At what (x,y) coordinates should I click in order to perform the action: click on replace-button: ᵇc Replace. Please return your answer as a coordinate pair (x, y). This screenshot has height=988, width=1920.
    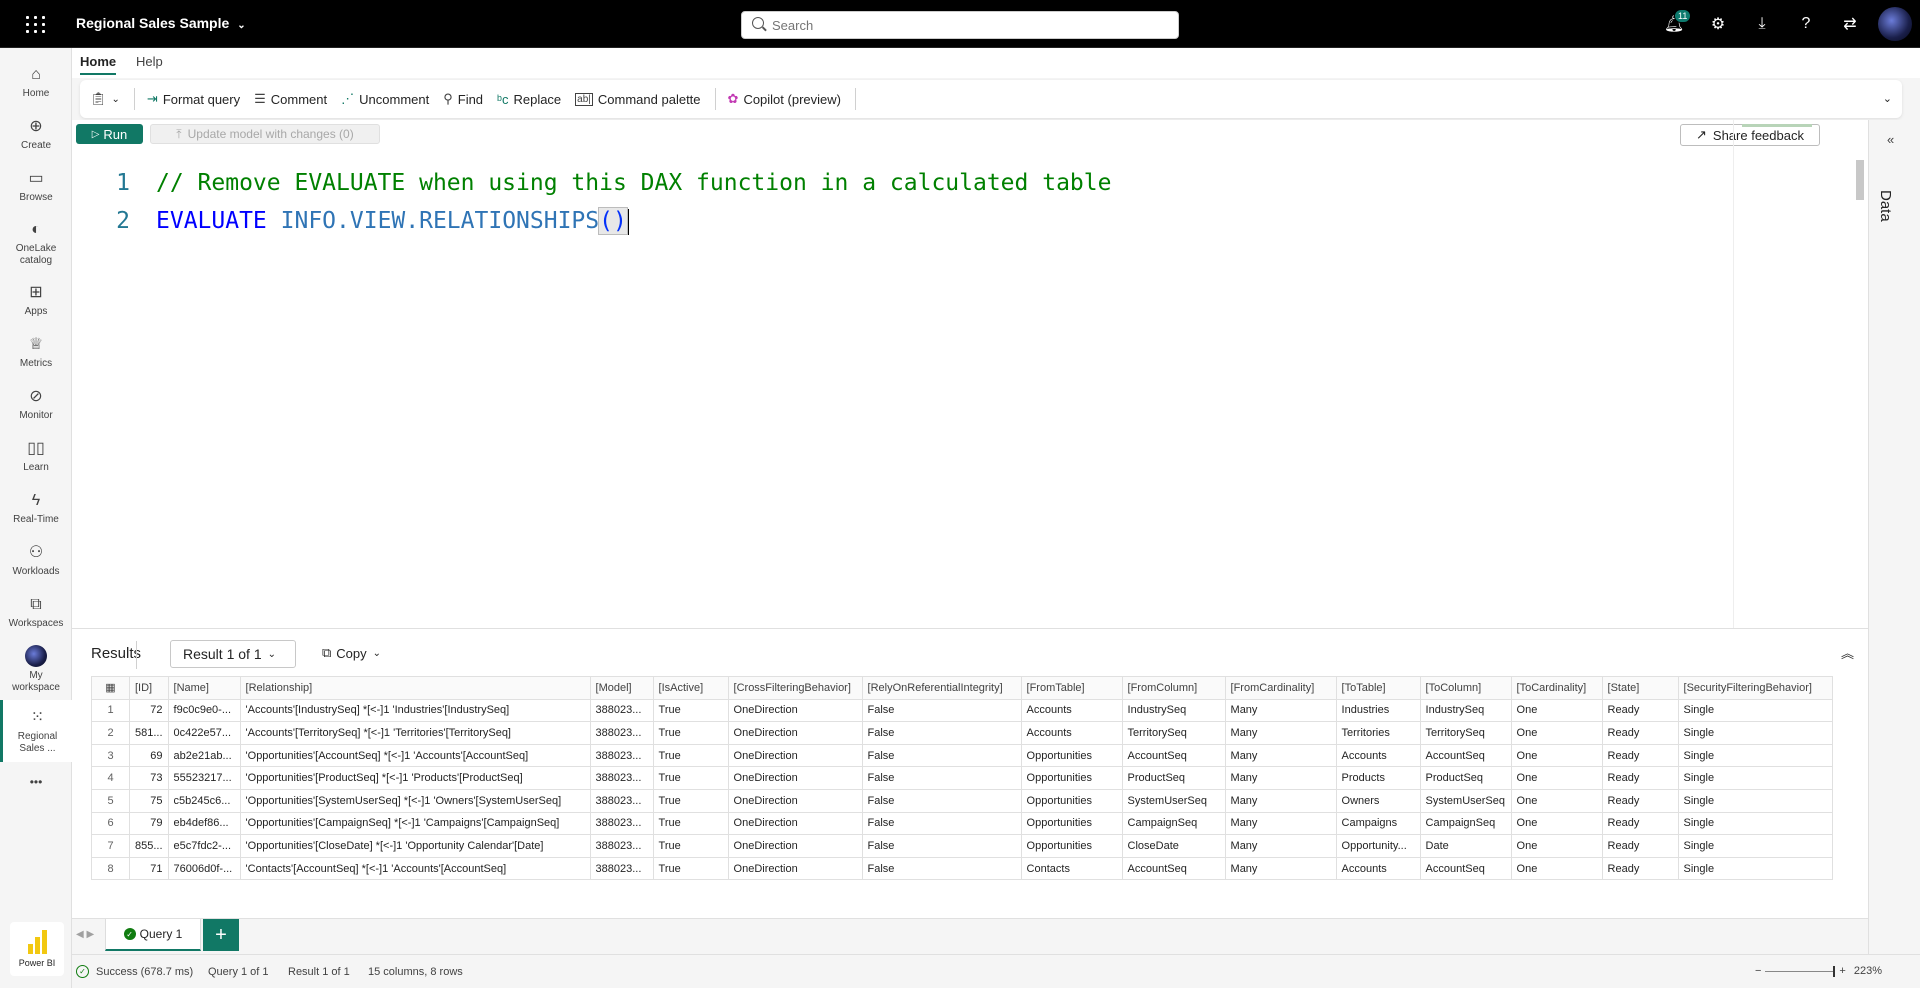
    Looking at the image, I should click on (529, 99).